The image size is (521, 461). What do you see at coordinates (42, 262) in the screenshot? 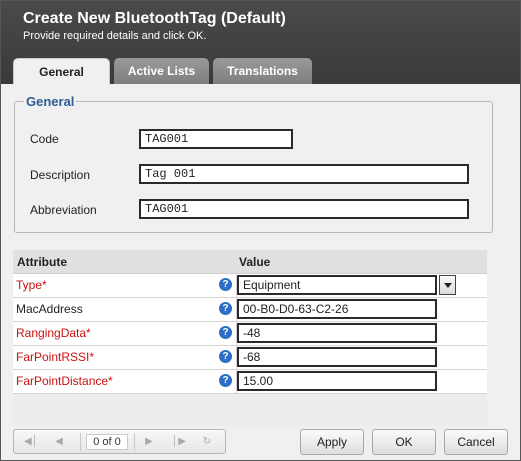
I see `attribute-column-header: Attribute` at bounding box center [42, 262].